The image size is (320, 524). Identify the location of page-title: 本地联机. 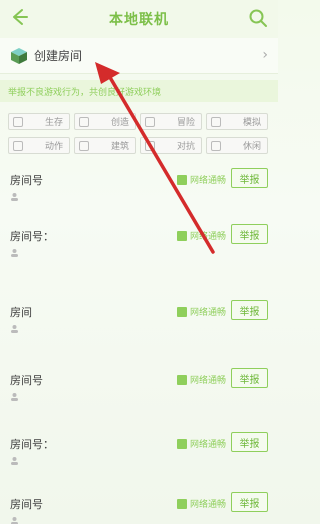
(139, 20).